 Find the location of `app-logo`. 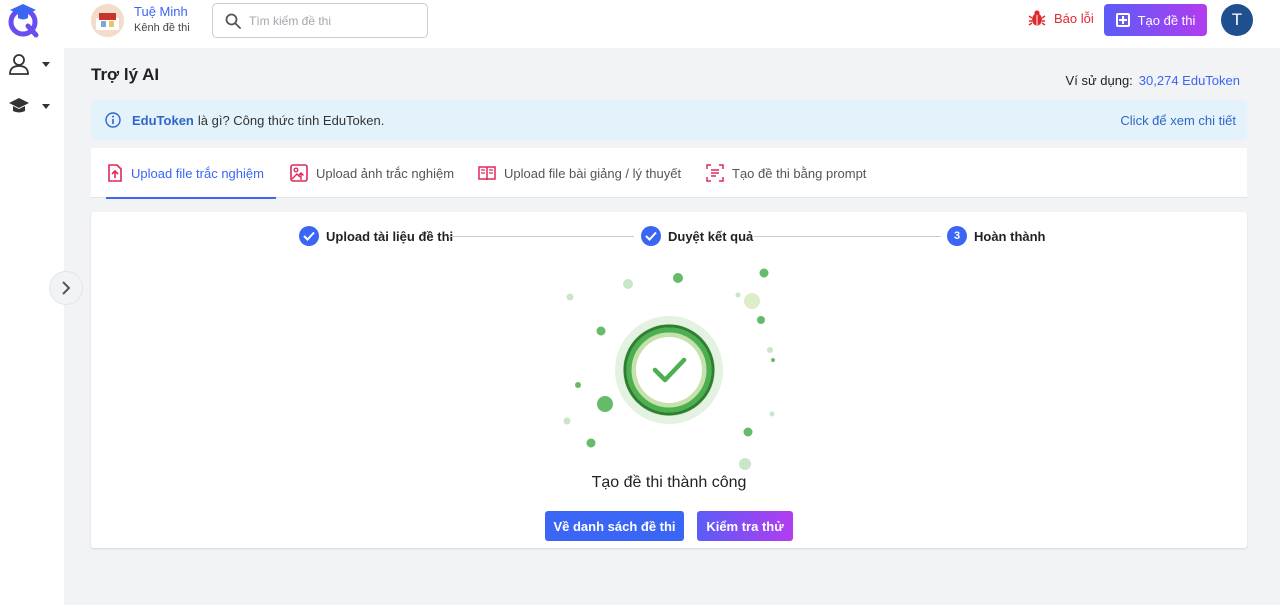

app-logo is located at coordinates (24, 20).